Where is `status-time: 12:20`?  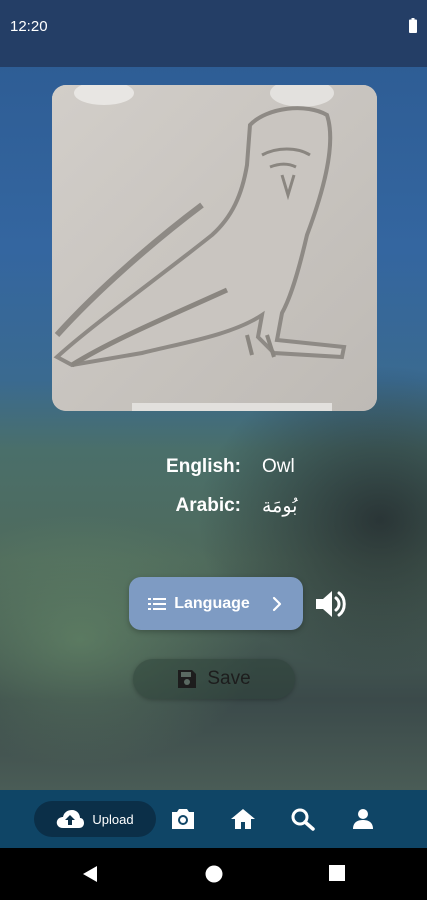
status-time: 12:20 is located at coordinates (29, 26).